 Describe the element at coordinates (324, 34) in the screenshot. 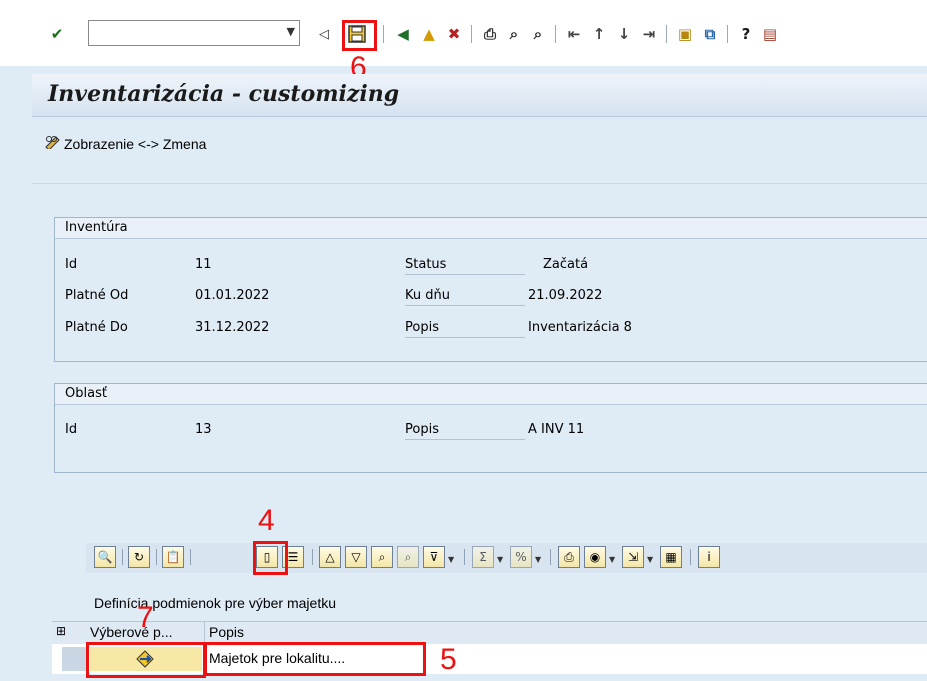

I see `triangle-left-icon: ◁` at that location.